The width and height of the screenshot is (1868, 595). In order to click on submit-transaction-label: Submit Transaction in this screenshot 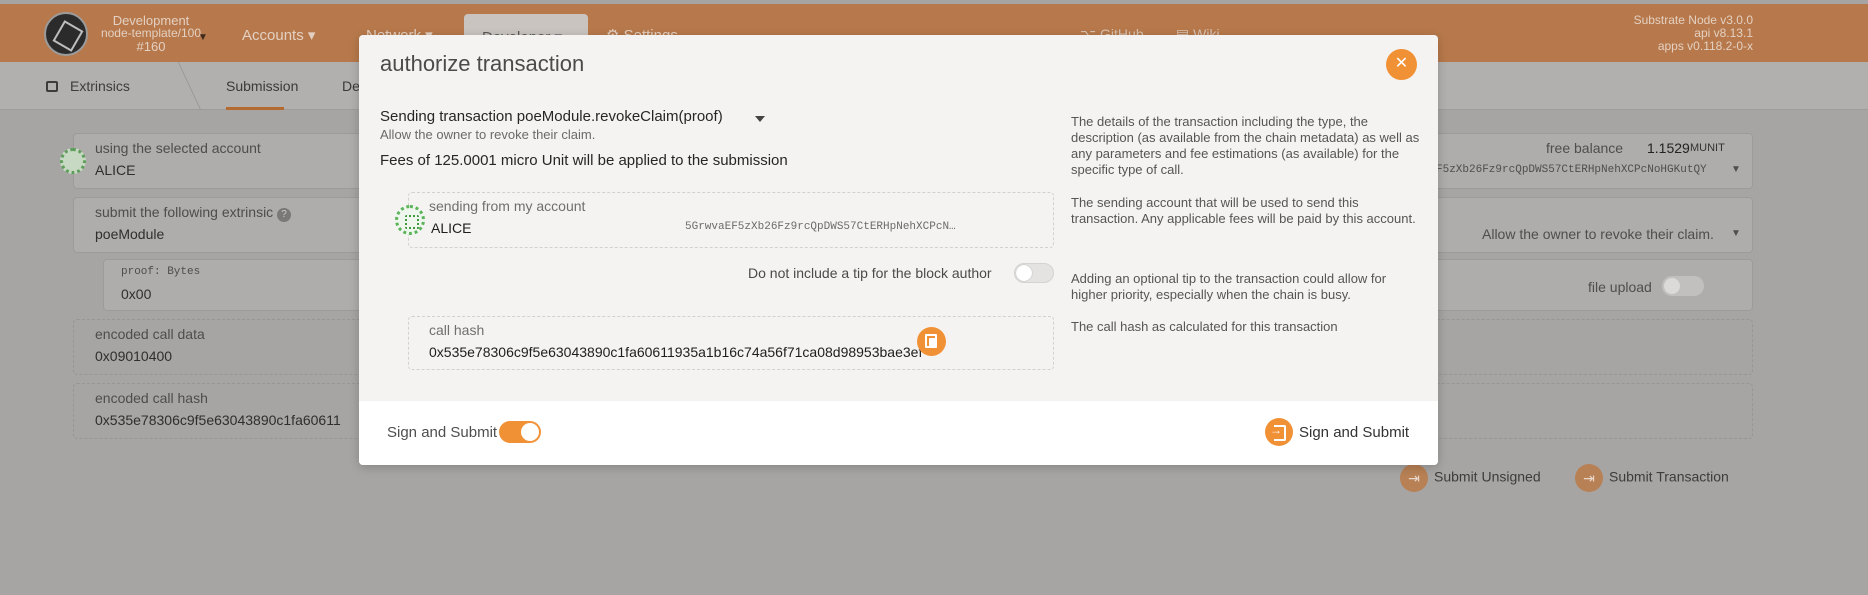, I will do `click(1669, 476)`.